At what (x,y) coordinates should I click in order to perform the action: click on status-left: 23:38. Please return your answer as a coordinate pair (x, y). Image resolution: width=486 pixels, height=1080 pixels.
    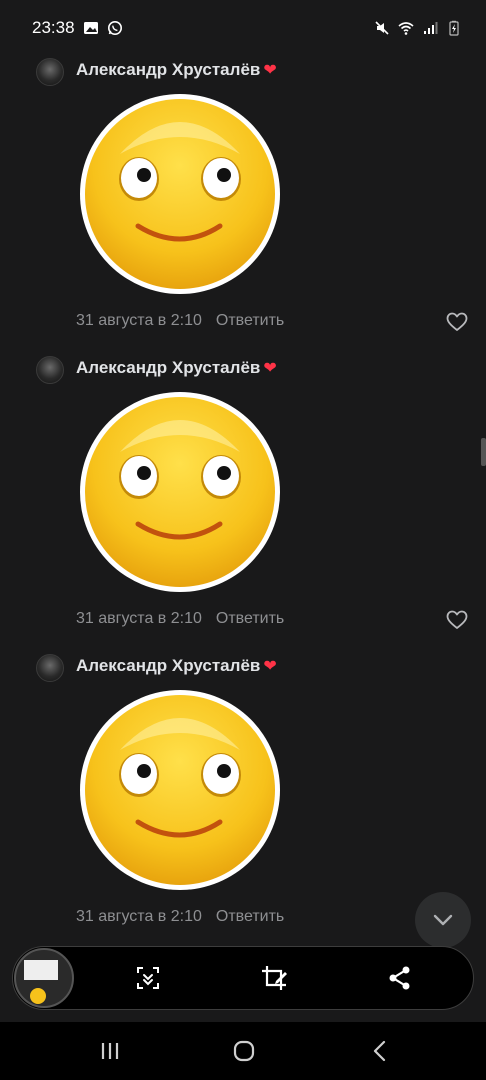
    Looking at the image, I should click on (77, 28).